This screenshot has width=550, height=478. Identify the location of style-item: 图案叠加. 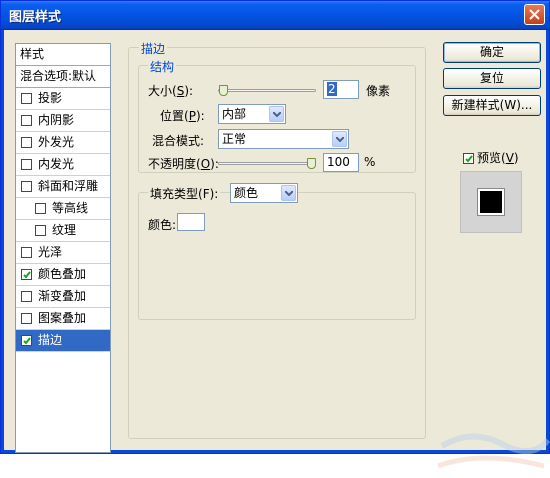
(63, 319).